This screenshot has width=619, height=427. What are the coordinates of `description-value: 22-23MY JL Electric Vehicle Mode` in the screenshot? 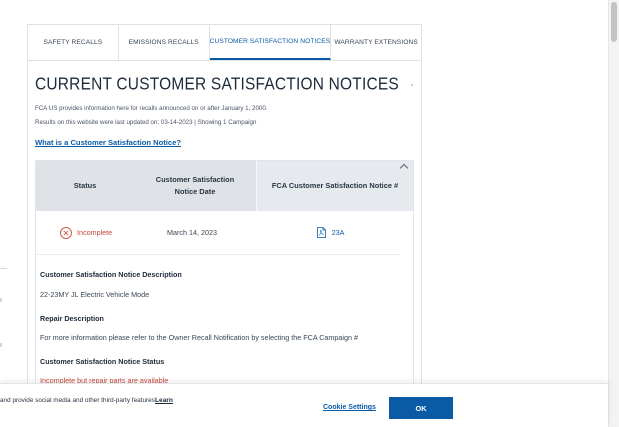 It's located at (95, 294).